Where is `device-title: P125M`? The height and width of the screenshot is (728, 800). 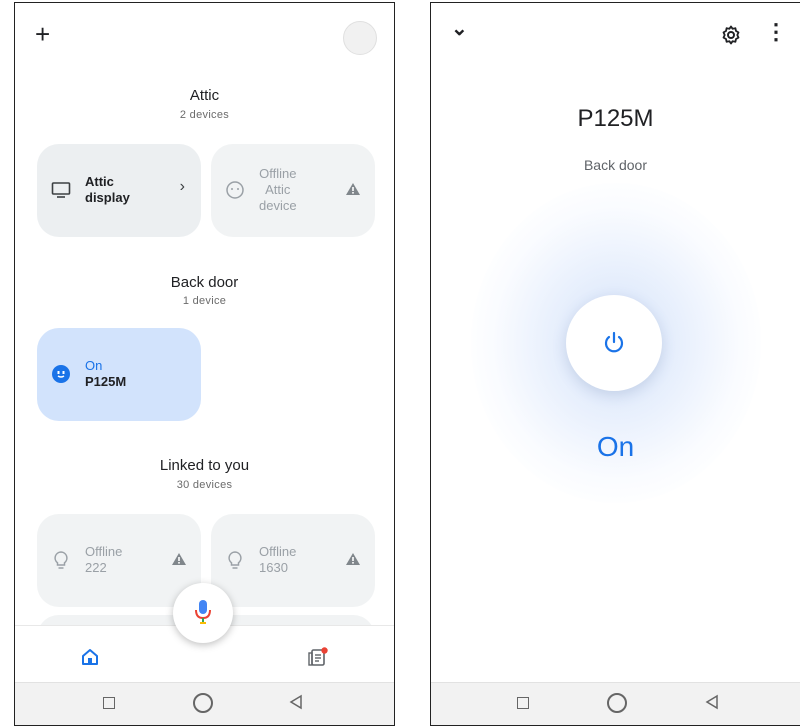 device-title: P125M is located at coordinates (615, 118).